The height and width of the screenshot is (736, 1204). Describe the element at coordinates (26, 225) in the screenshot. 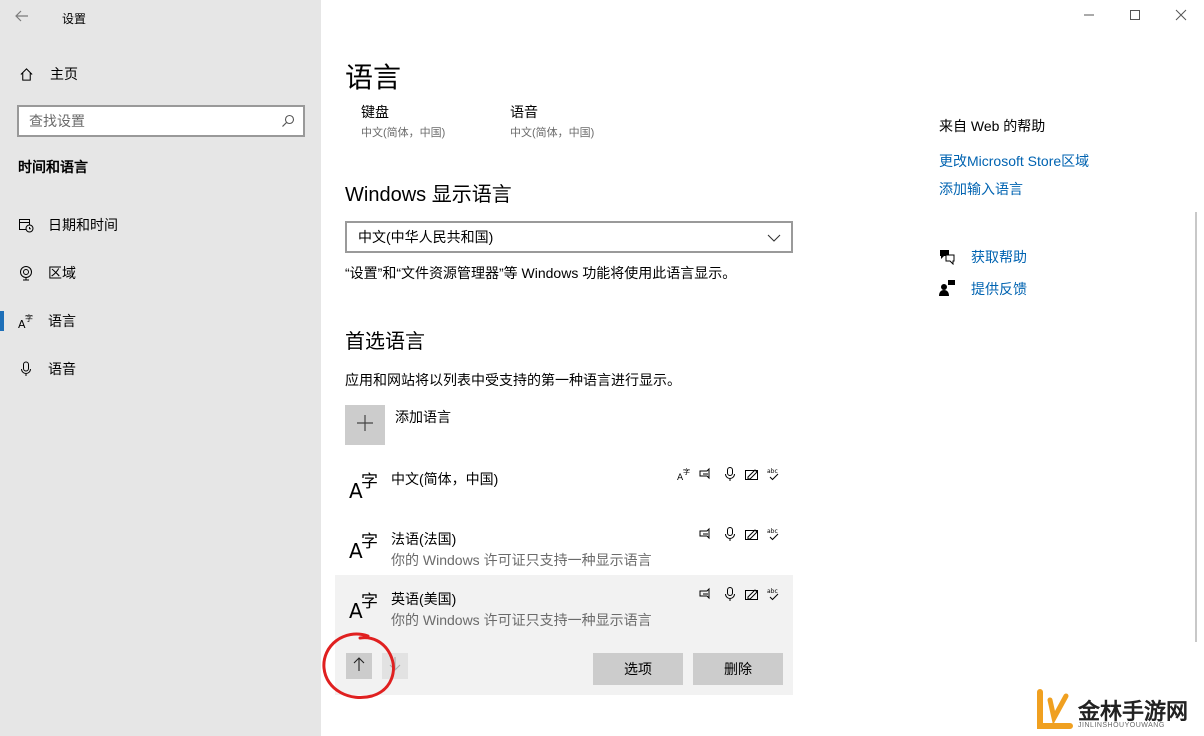

I see `calendar-clock-icon` at that location.